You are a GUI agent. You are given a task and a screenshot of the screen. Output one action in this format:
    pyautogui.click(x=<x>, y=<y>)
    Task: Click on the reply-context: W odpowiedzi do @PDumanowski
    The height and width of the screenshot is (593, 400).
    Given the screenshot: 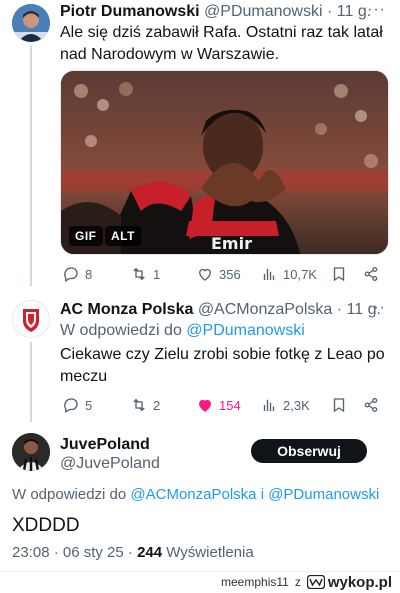 What is the action you would take?
    pyautogui.click(x=182, y=331)
    